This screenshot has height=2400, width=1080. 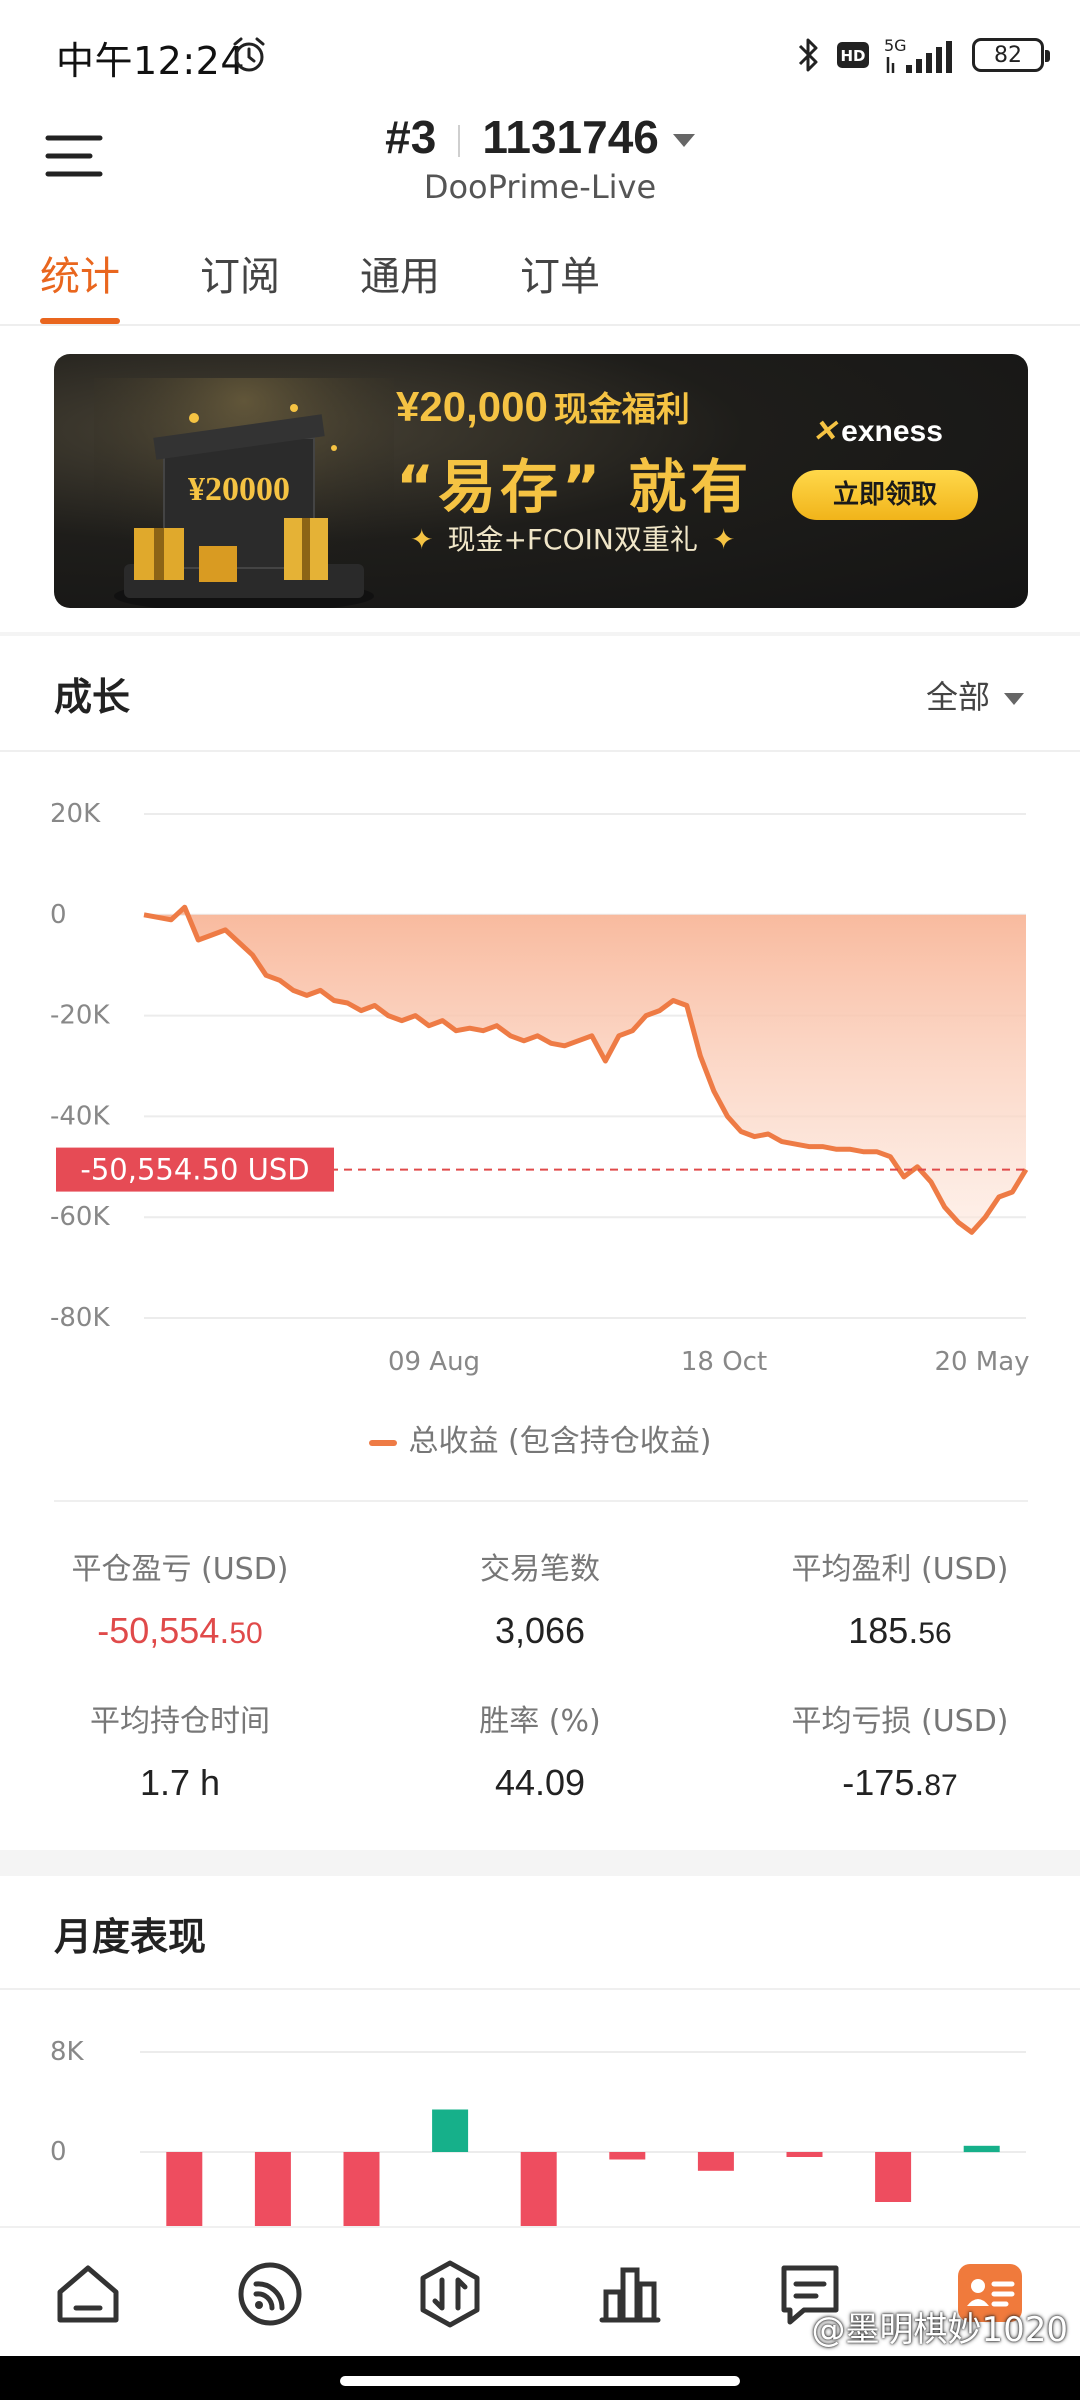 What do you see at coordinates (540, 1782) in the screenshot?
I see `stat-value: 44.09` at bounding box center [540, 1782].